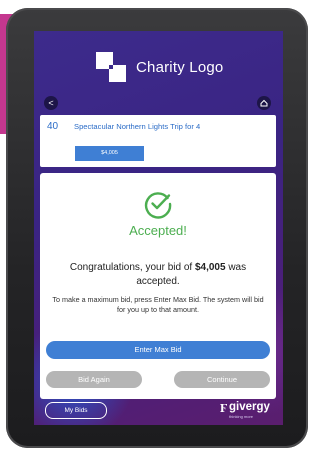 The height and width of the screenshot is (450, 320). I want to click on continue-button: Continue, so click(222, 379).